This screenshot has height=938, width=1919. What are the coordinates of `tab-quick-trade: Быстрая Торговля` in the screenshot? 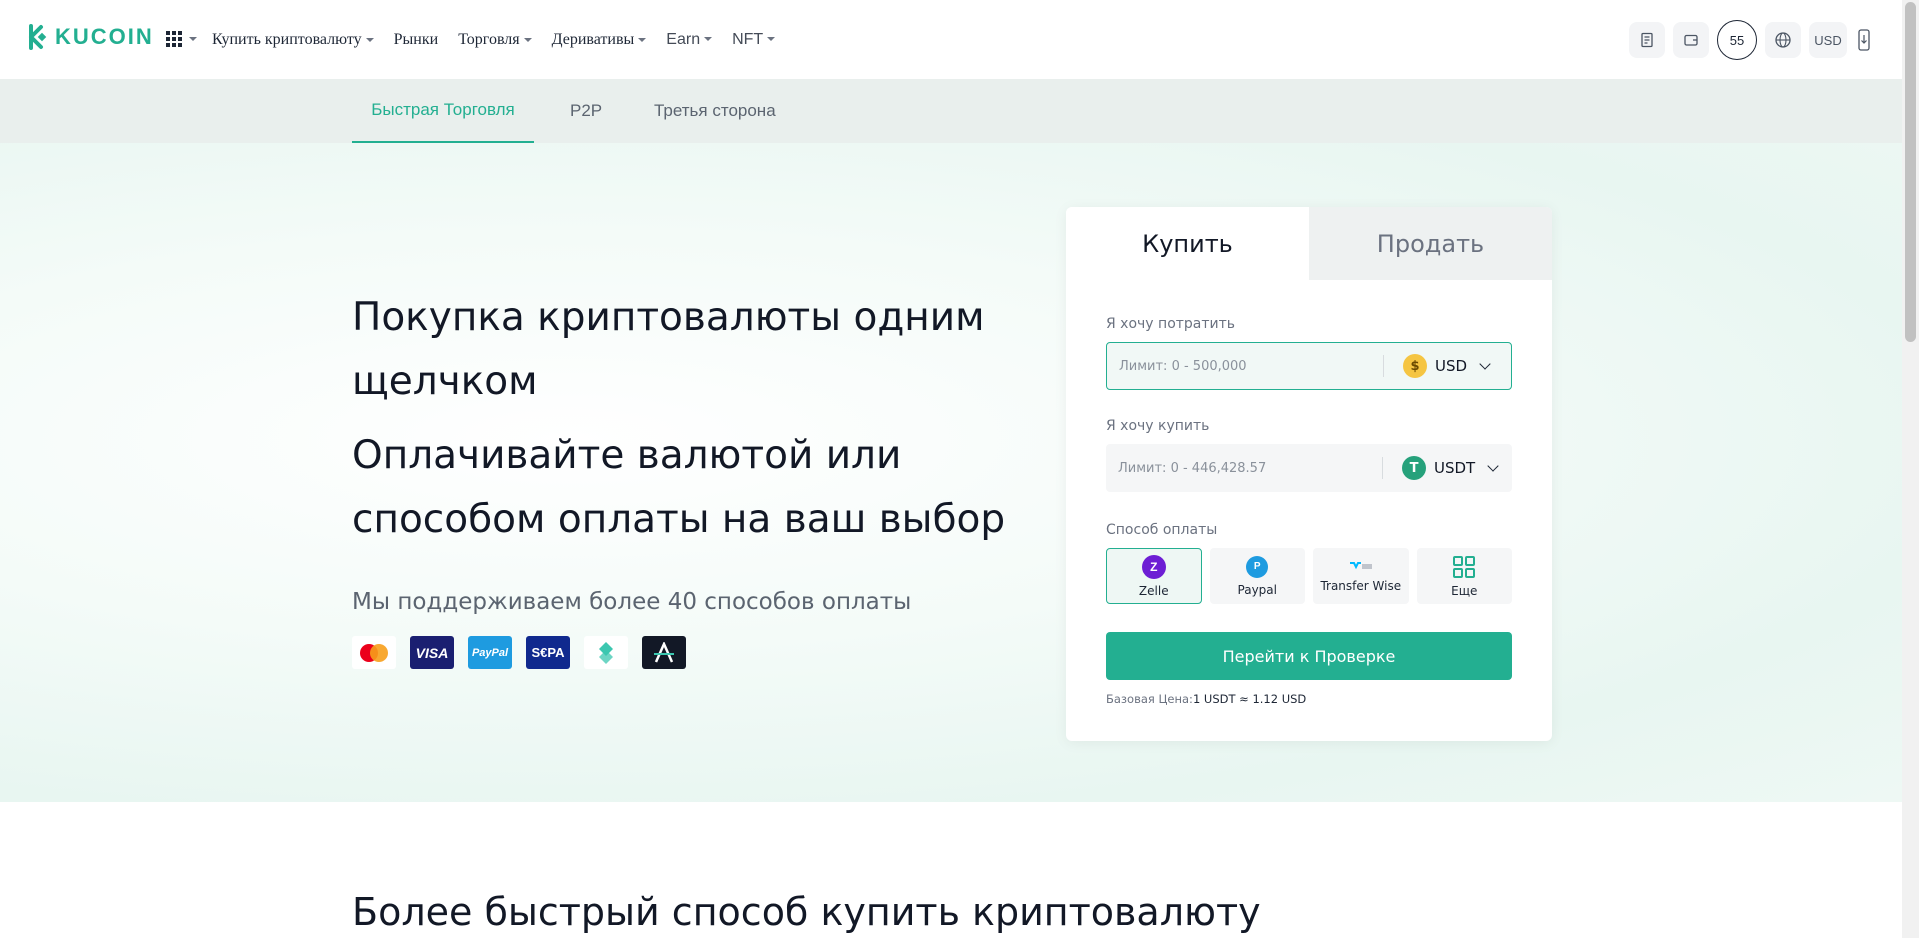 It's located at (443, 111).